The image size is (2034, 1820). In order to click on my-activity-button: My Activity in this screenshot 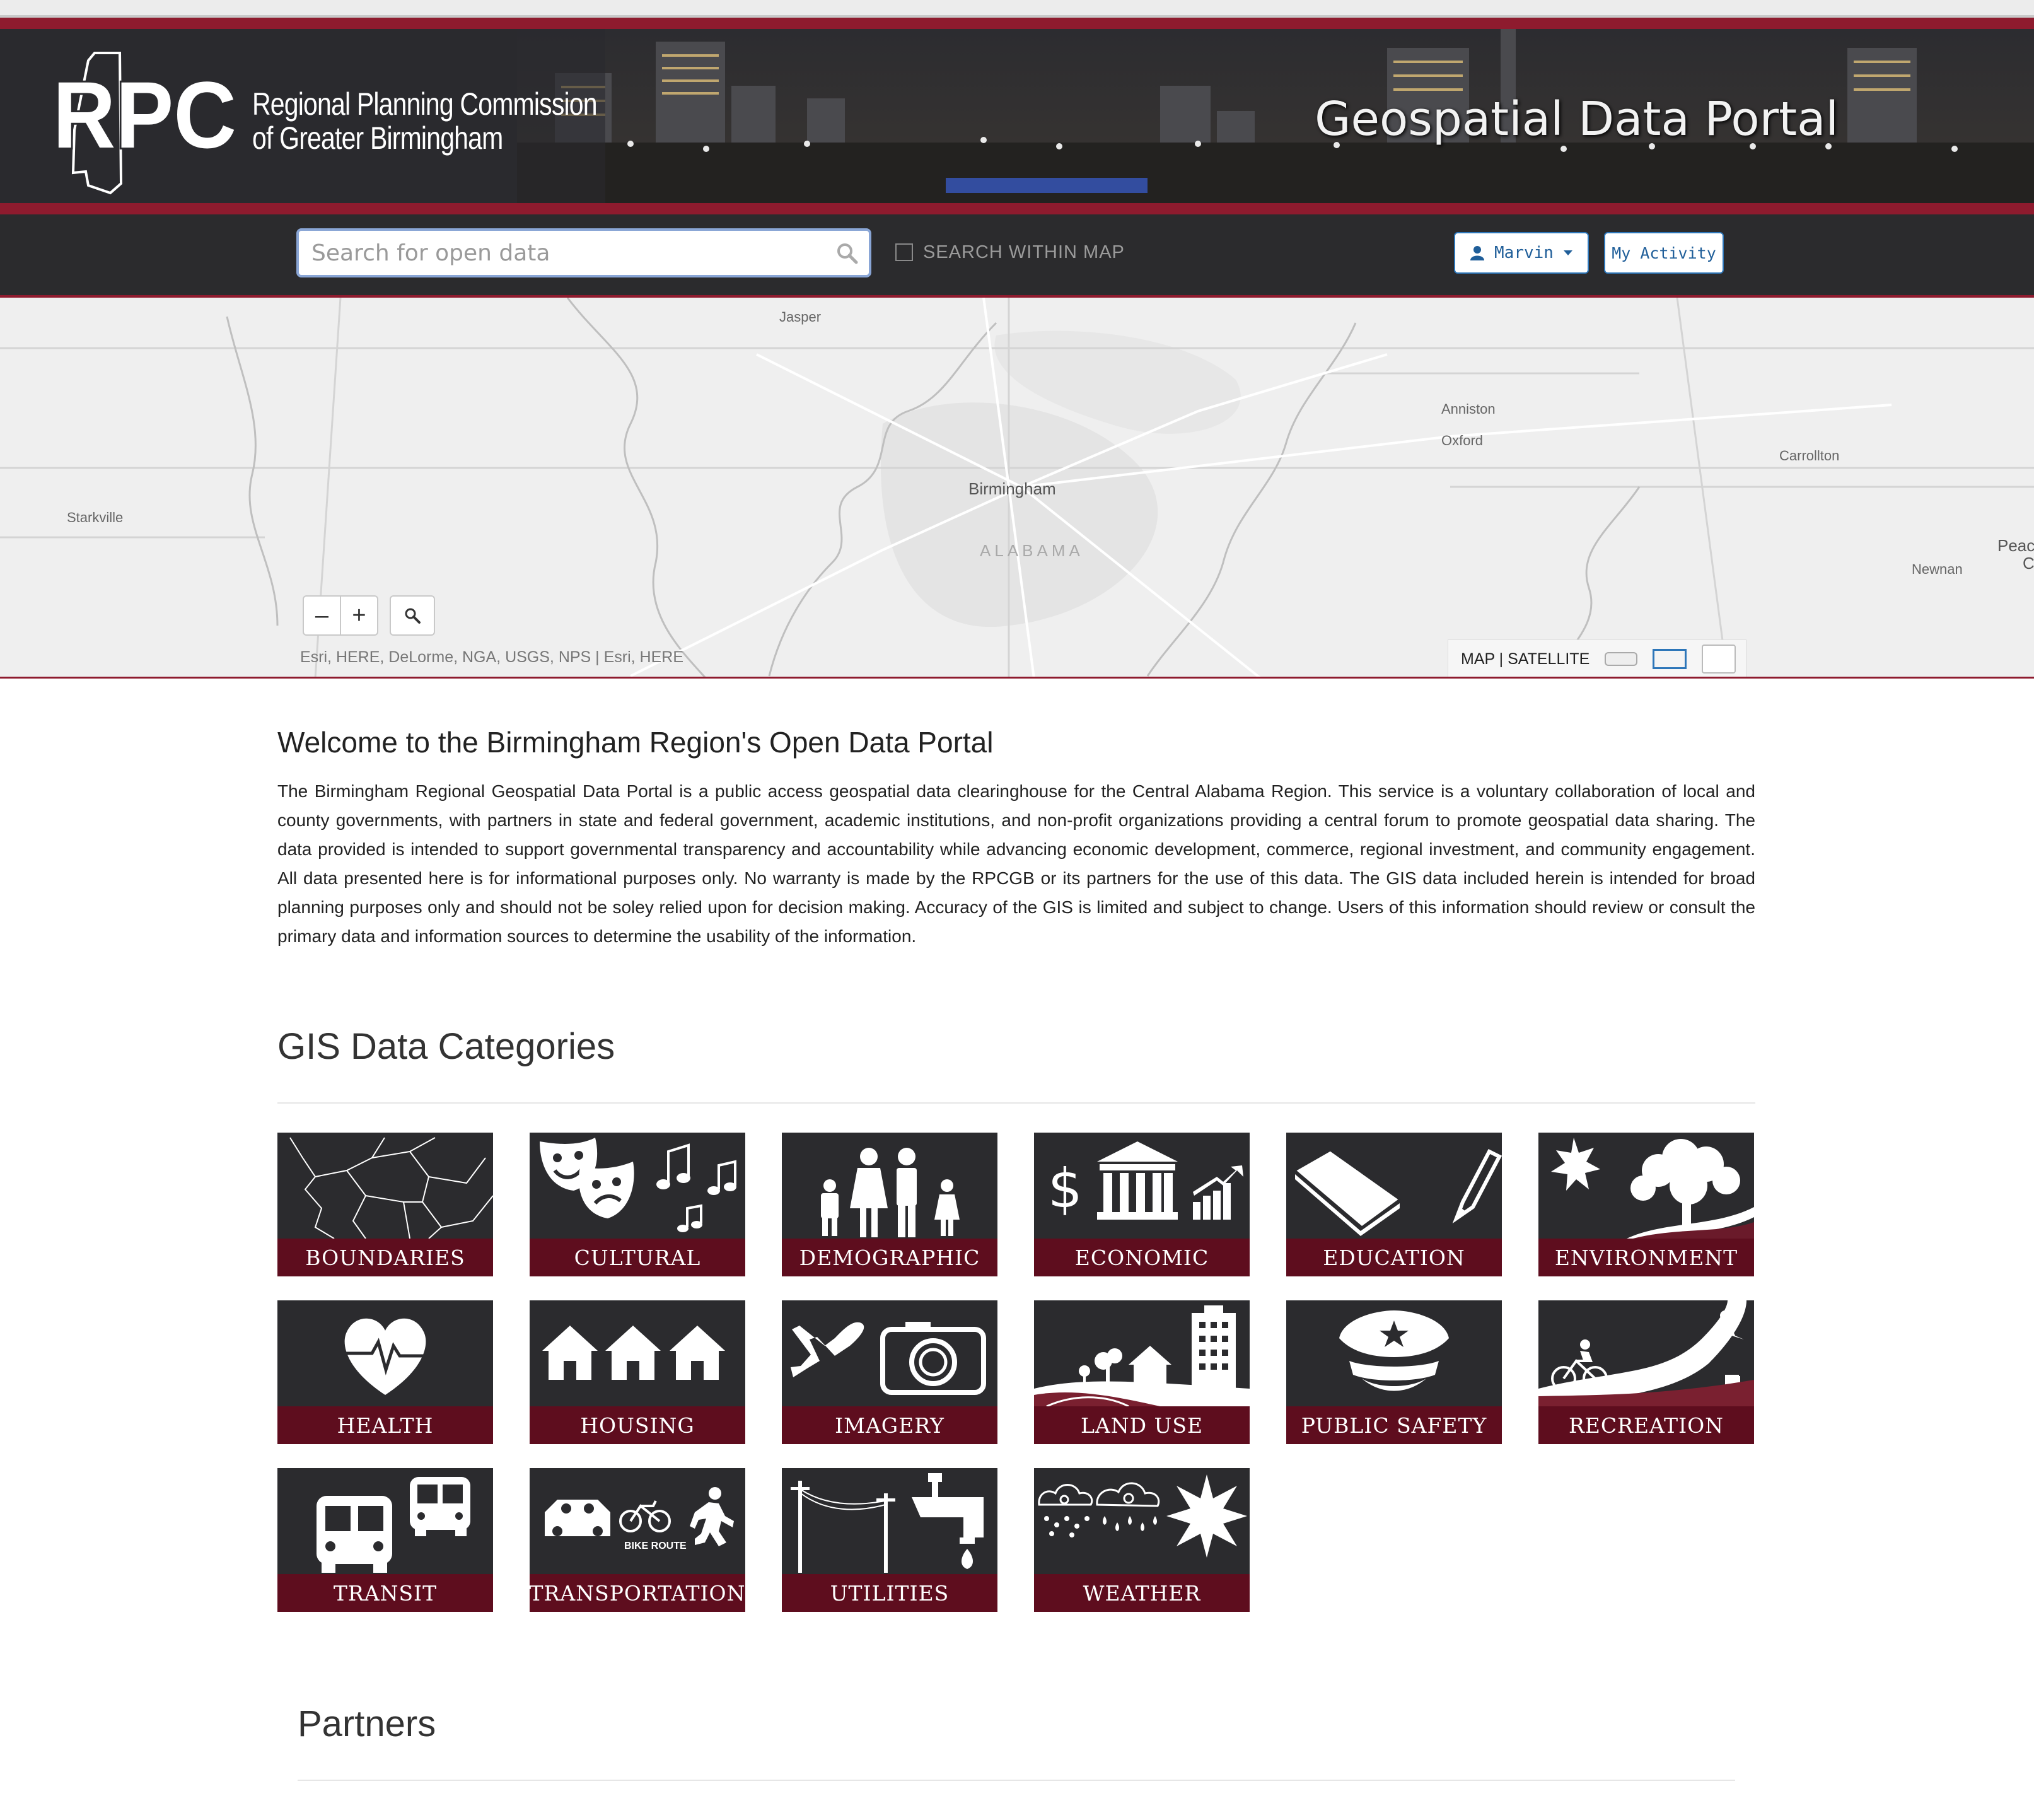, I will do `click(1664, 253)`.